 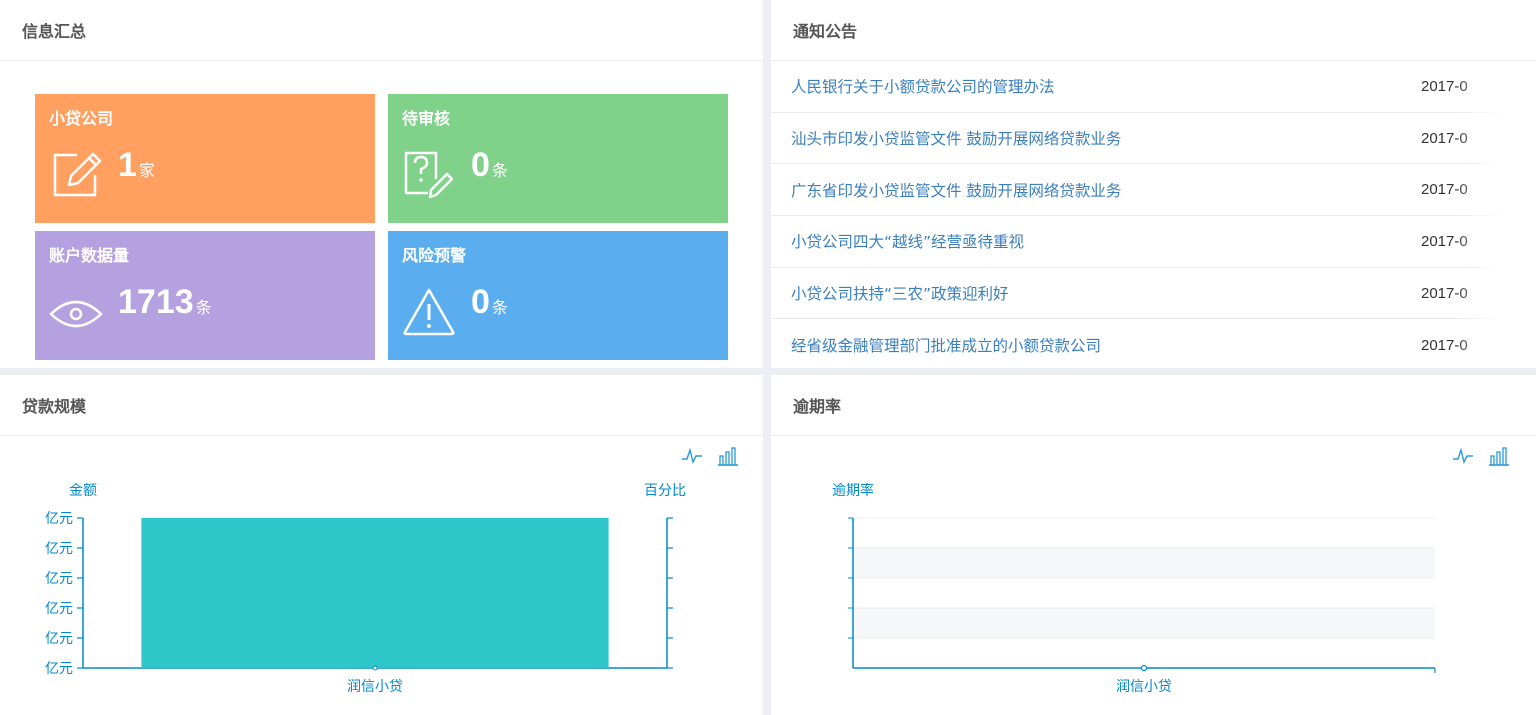 I want to click on y-axis-label: 逾期率, so click(x=853, y=490).